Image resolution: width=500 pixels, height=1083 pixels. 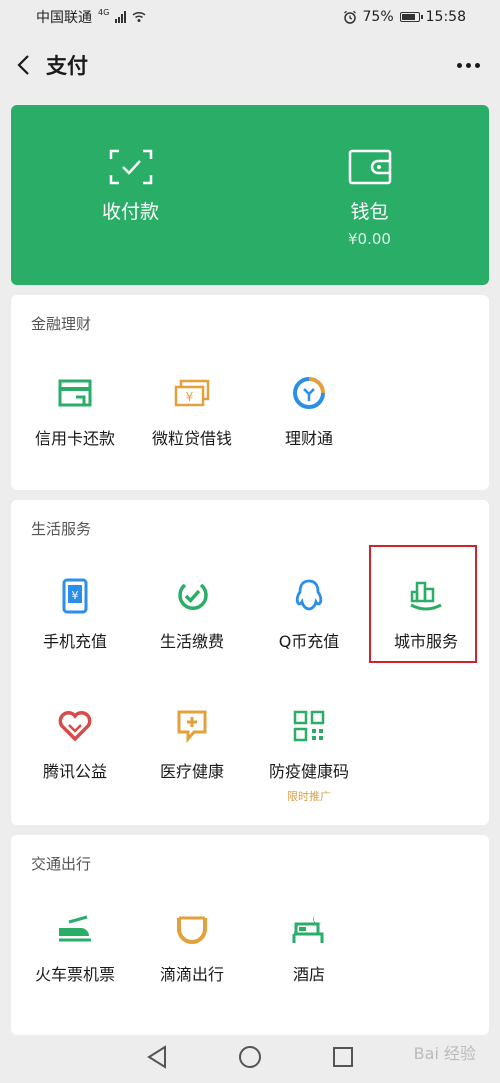 What do you see at coordinates (369, 212) in the screenshot?
I see `wallet-label: 钱包` at bounding box center [369, 212].